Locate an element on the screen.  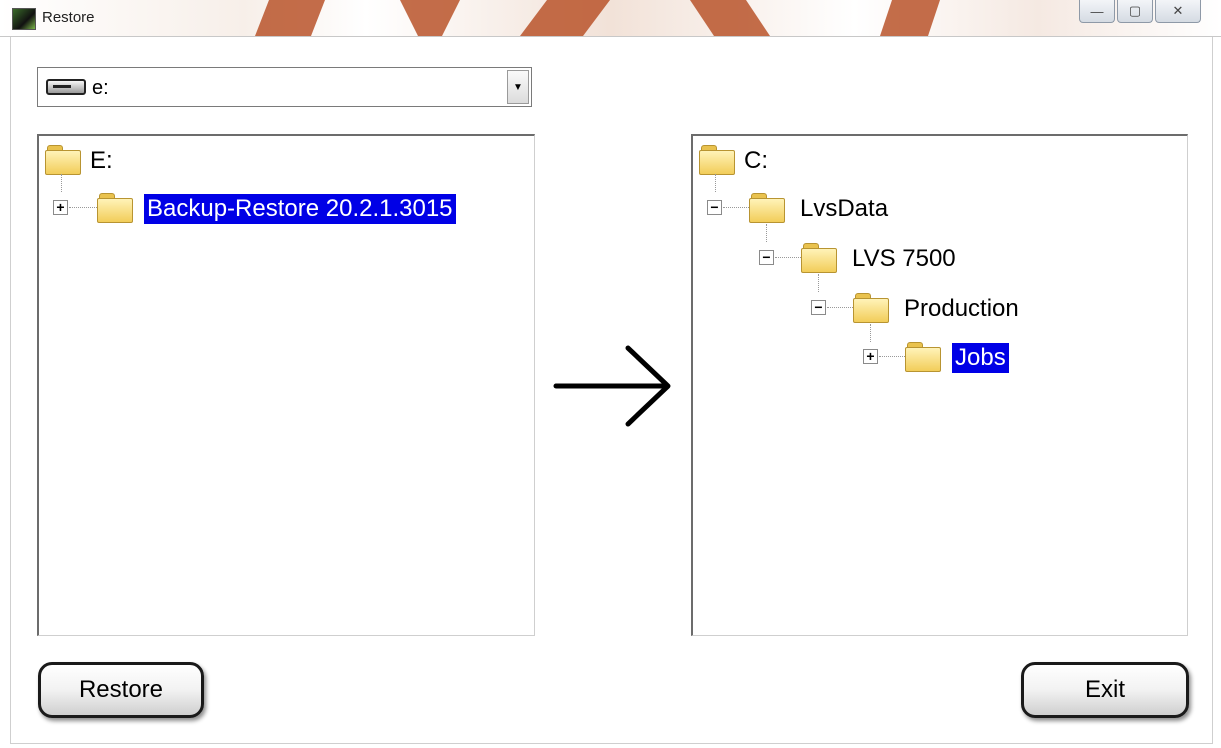
tree-node-lvsdata: − LvsData is located at coordinates (837, 208).